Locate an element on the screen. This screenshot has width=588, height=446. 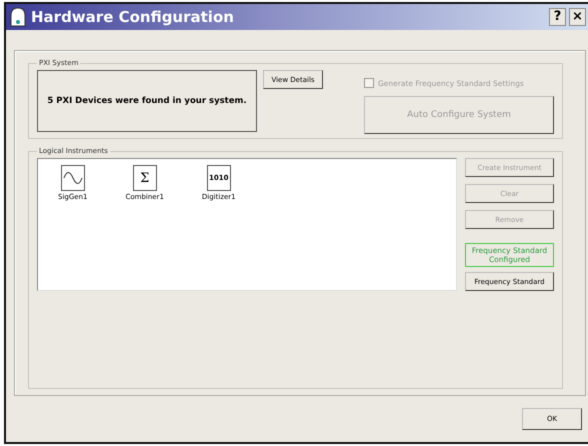
window-title: Hardware Configuration is located at coordinates (133, 17).